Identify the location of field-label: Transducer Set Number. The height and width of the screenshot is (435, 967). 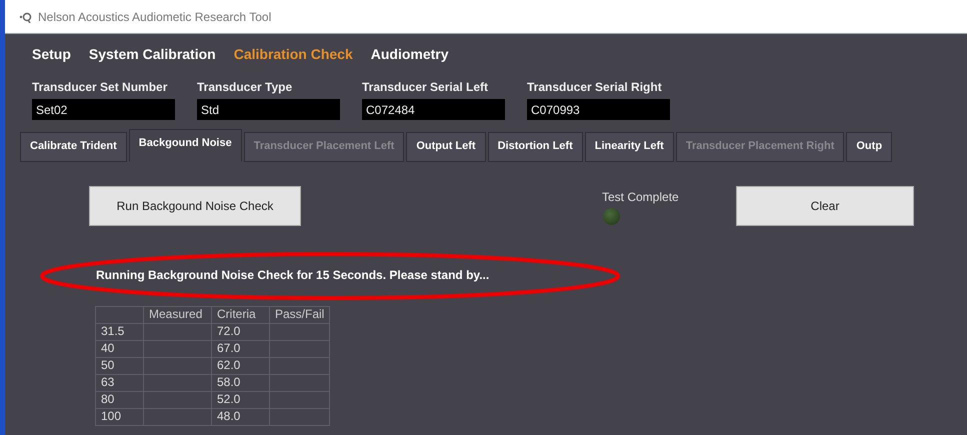
(100, 87).